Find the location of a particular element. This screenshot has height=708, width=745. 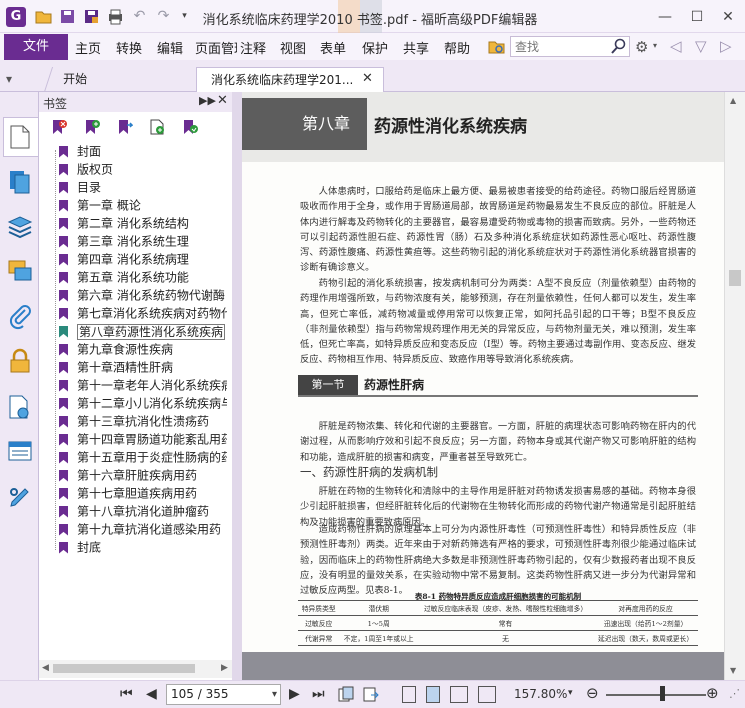

single-page-view-icon is located at coordinates (409, 694).